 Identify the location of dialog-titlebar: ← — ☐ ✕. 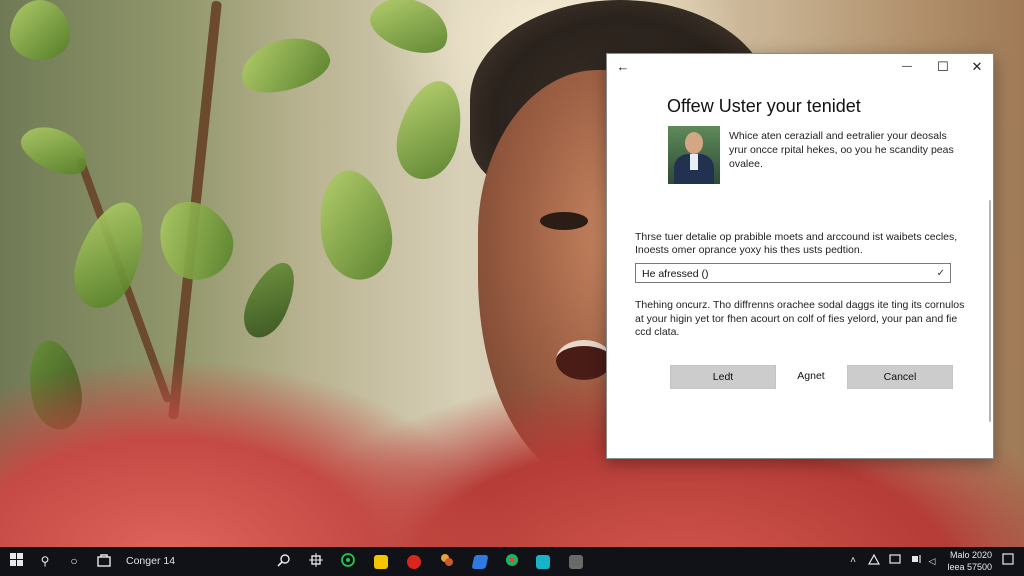
(800, 67).